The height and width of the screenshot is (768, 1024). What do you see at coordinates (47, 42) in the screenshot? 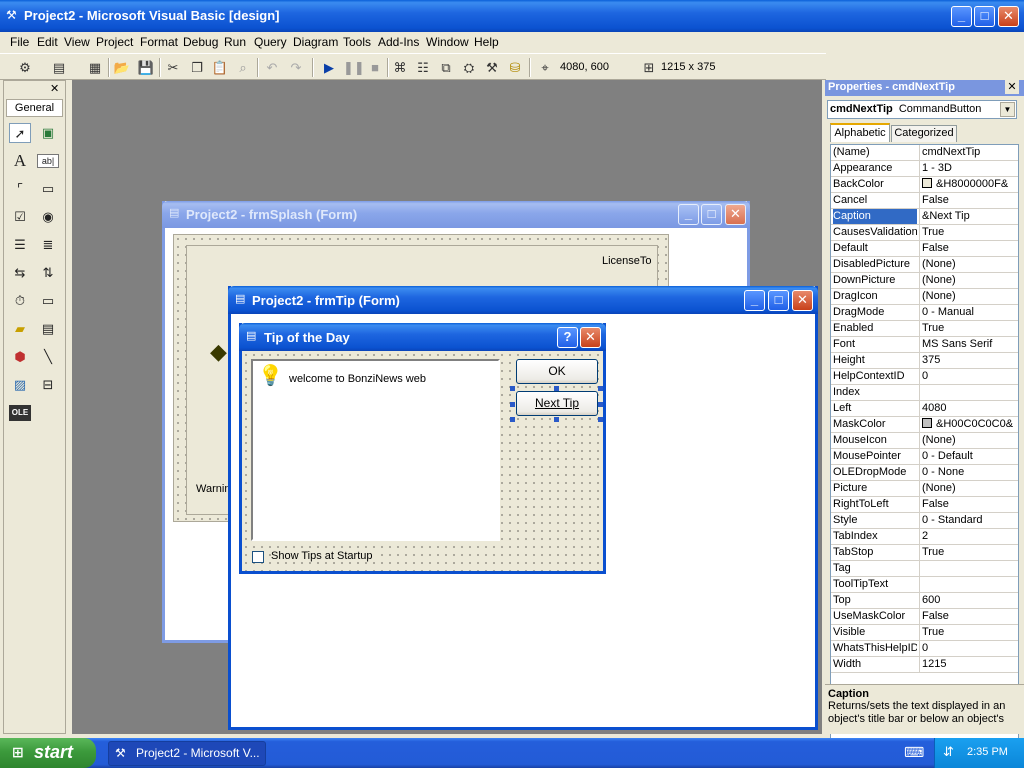
I see `menu-edit: Edit` at bounding box center [47, 42].